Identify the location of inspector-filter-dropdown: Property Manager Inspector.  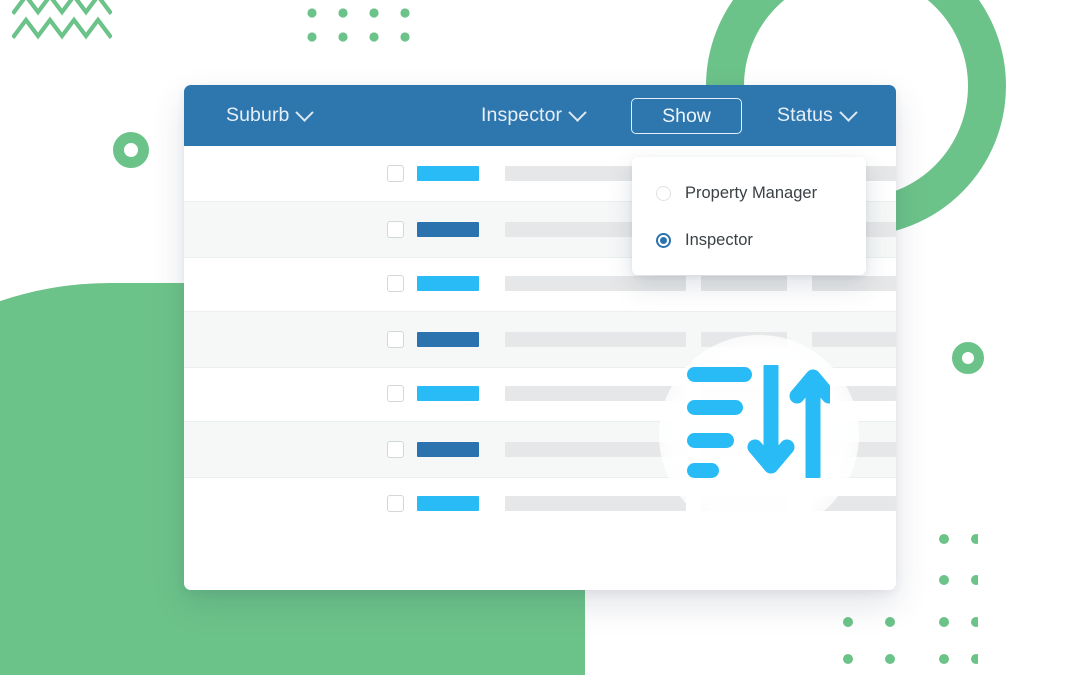
(749, 216).